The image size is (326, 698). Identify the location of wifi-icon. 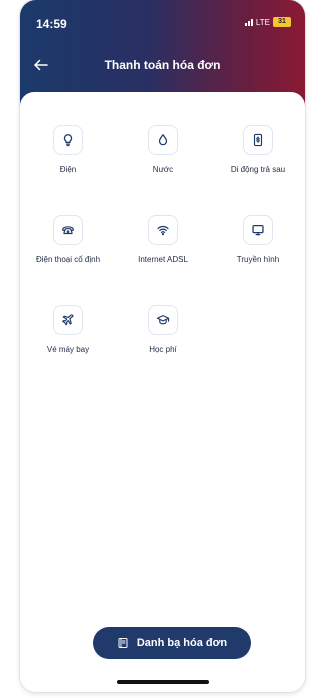
(163, 230).